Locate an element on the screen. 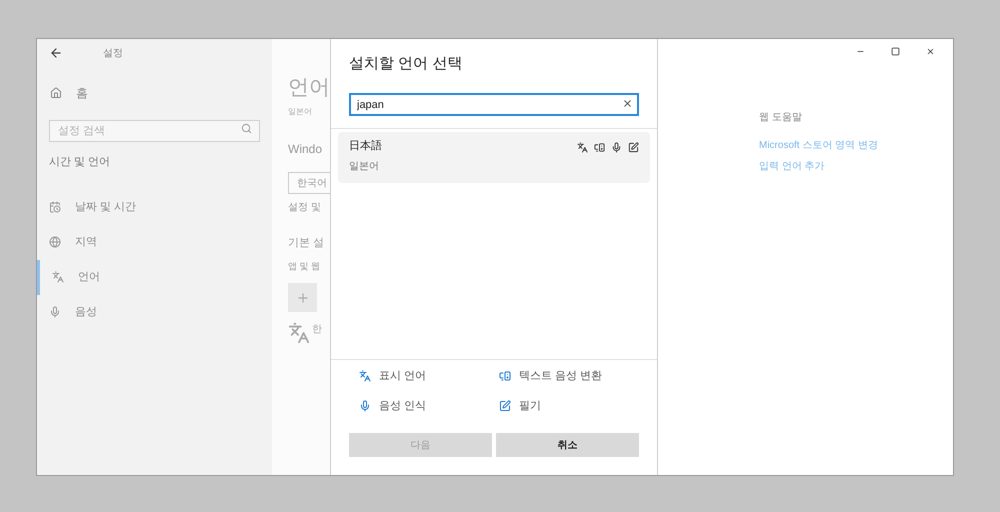  help-link: Microsoft 스토어 영역 변경 is located at coordinates (856, 145).